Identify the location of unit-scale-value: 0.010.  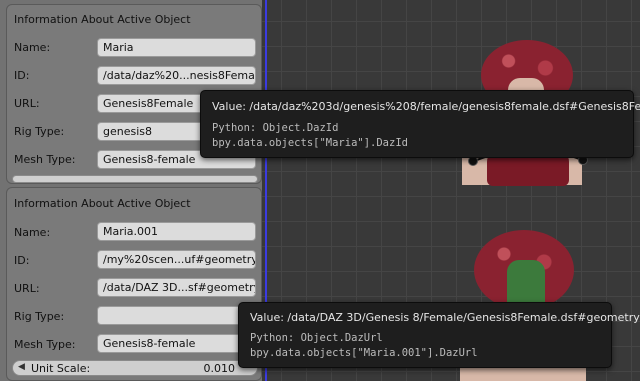
(219, 368).